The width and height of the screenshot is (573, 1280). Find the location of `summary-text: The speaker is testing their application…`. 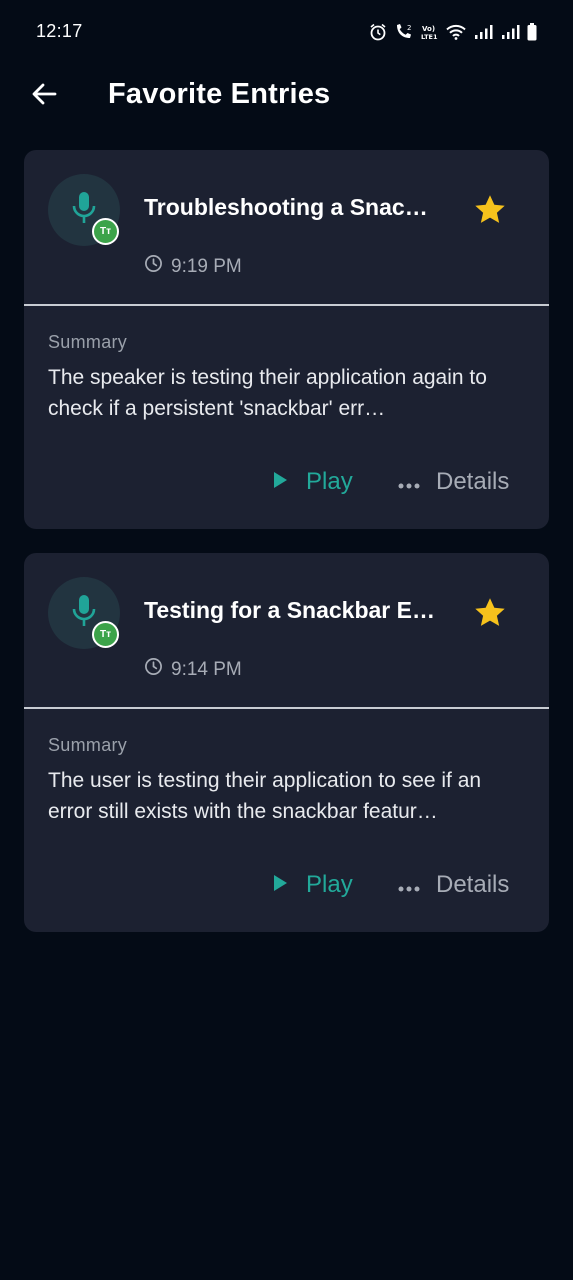

summary-text: The speaker is testing their application… is located at coordinates (267, 393).